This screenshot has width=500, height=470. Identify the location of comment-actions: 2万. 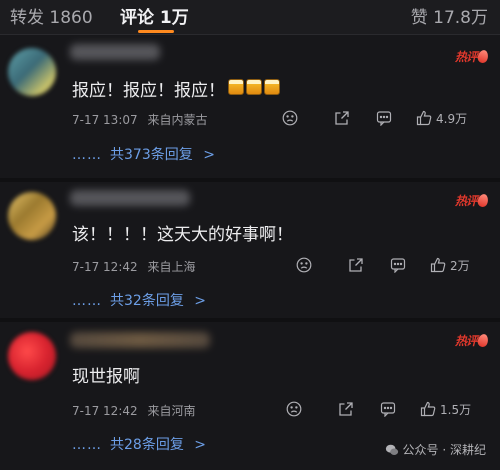
(394, 266).